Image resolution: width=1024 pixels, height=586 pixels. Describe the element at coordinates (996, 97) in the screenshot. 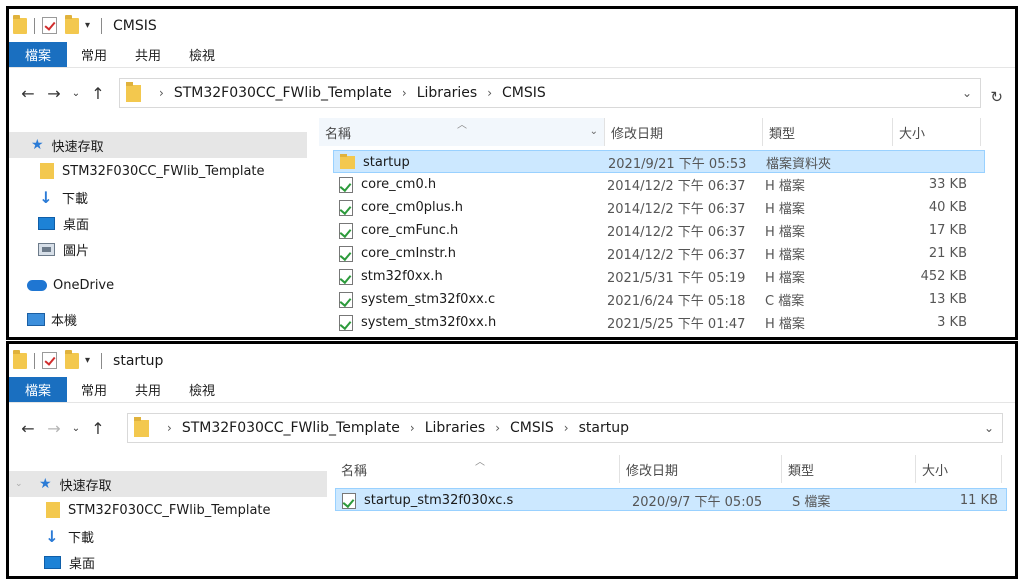

I see `refresh-icon: ↻` at that location.